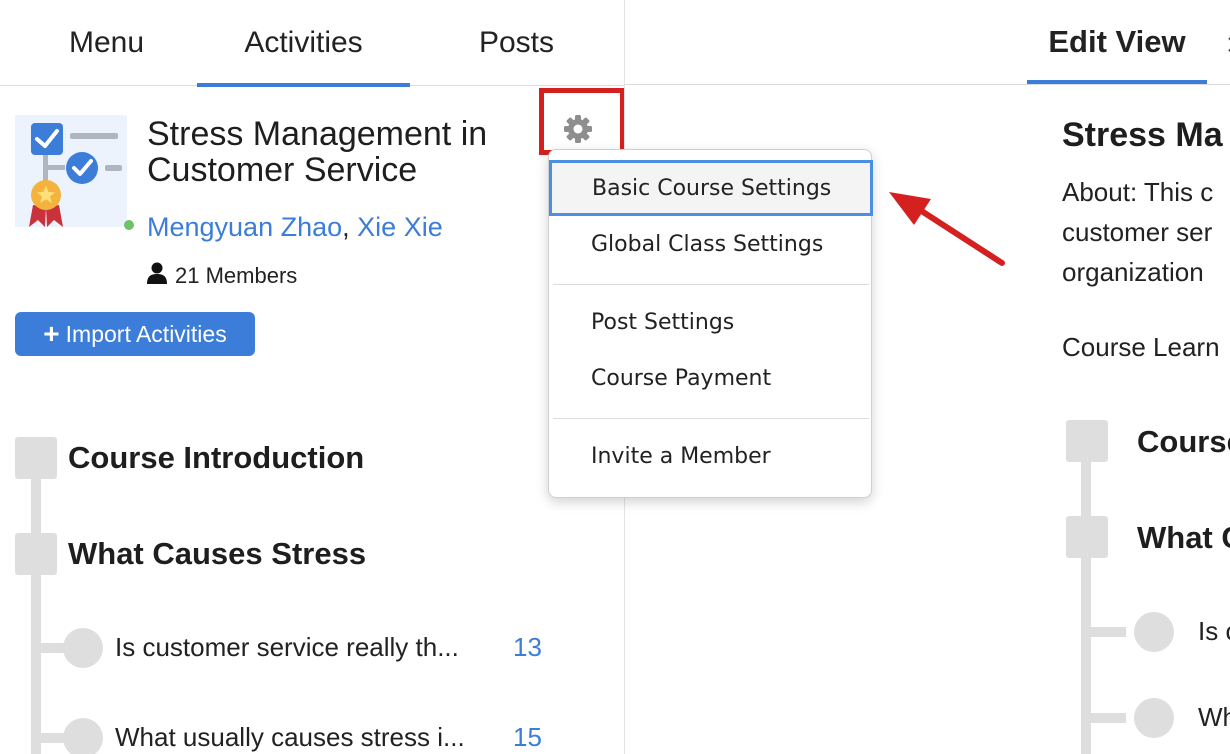 The height and width of the screenshot is (754, 1230). Describe the element at coordinates (578, 129) in the screenshot. I see `gear-icon` at that location.